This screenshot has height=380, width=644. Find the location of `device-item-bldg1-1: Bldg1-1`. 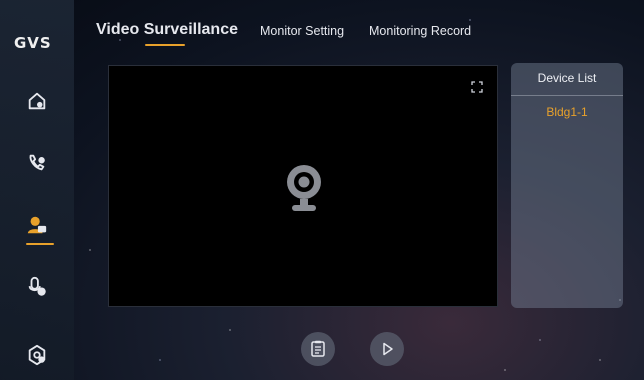

device-item-bldg1-1: Bldg1-1 is located at coordinates (567, 112).